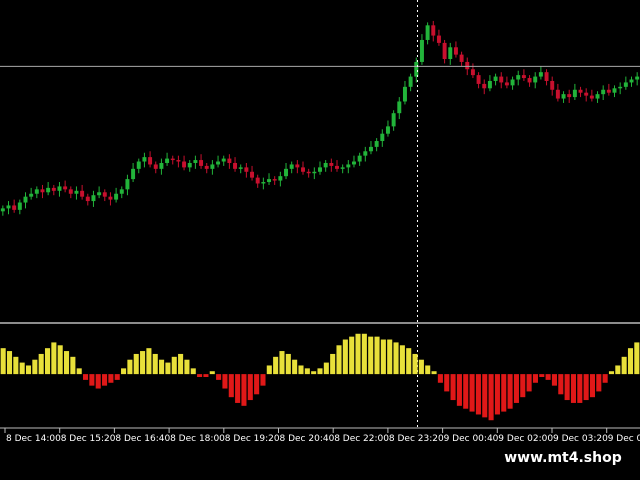 The height and width of the screenshot is (480, 640). I want to click on time-axis-label: 8 Dec 14:00, so click(33, 439).